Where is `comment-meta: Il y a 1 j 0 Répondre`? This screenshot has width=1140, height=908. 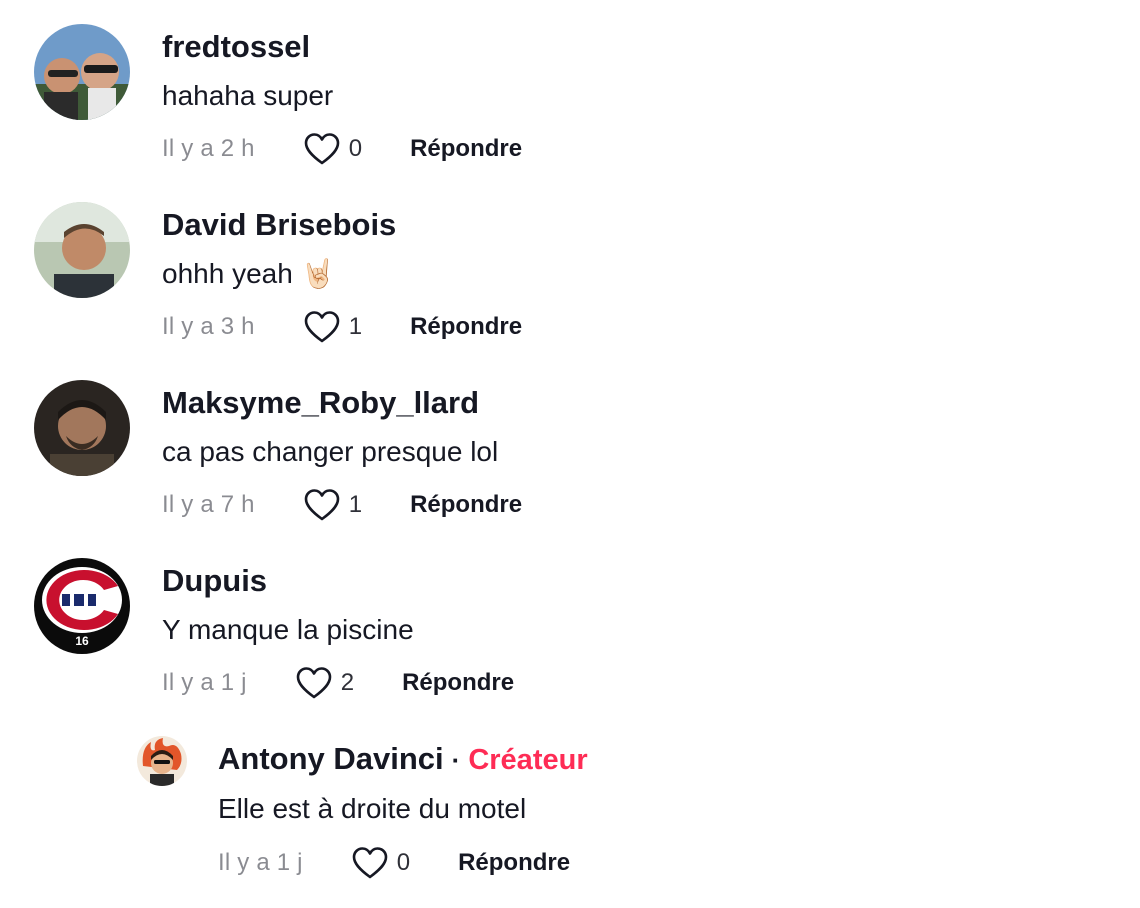
comment-meta: Il y a 1 j 0 Répondre is located at coordinates (394, 863).